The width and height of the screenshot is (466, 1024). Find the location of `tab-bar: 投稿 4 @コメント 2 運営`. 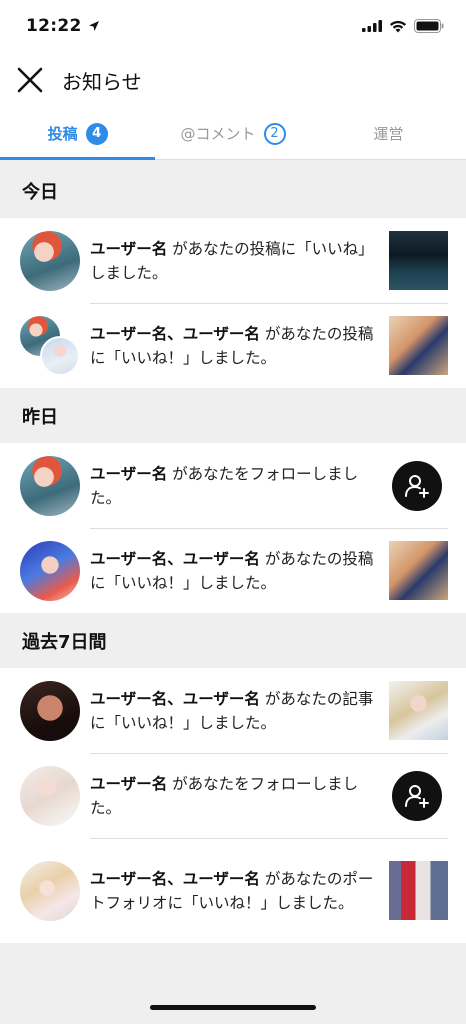

tab-bar: 投稿 4 @コメント 2 運営 is located at coordinates (233, 134).